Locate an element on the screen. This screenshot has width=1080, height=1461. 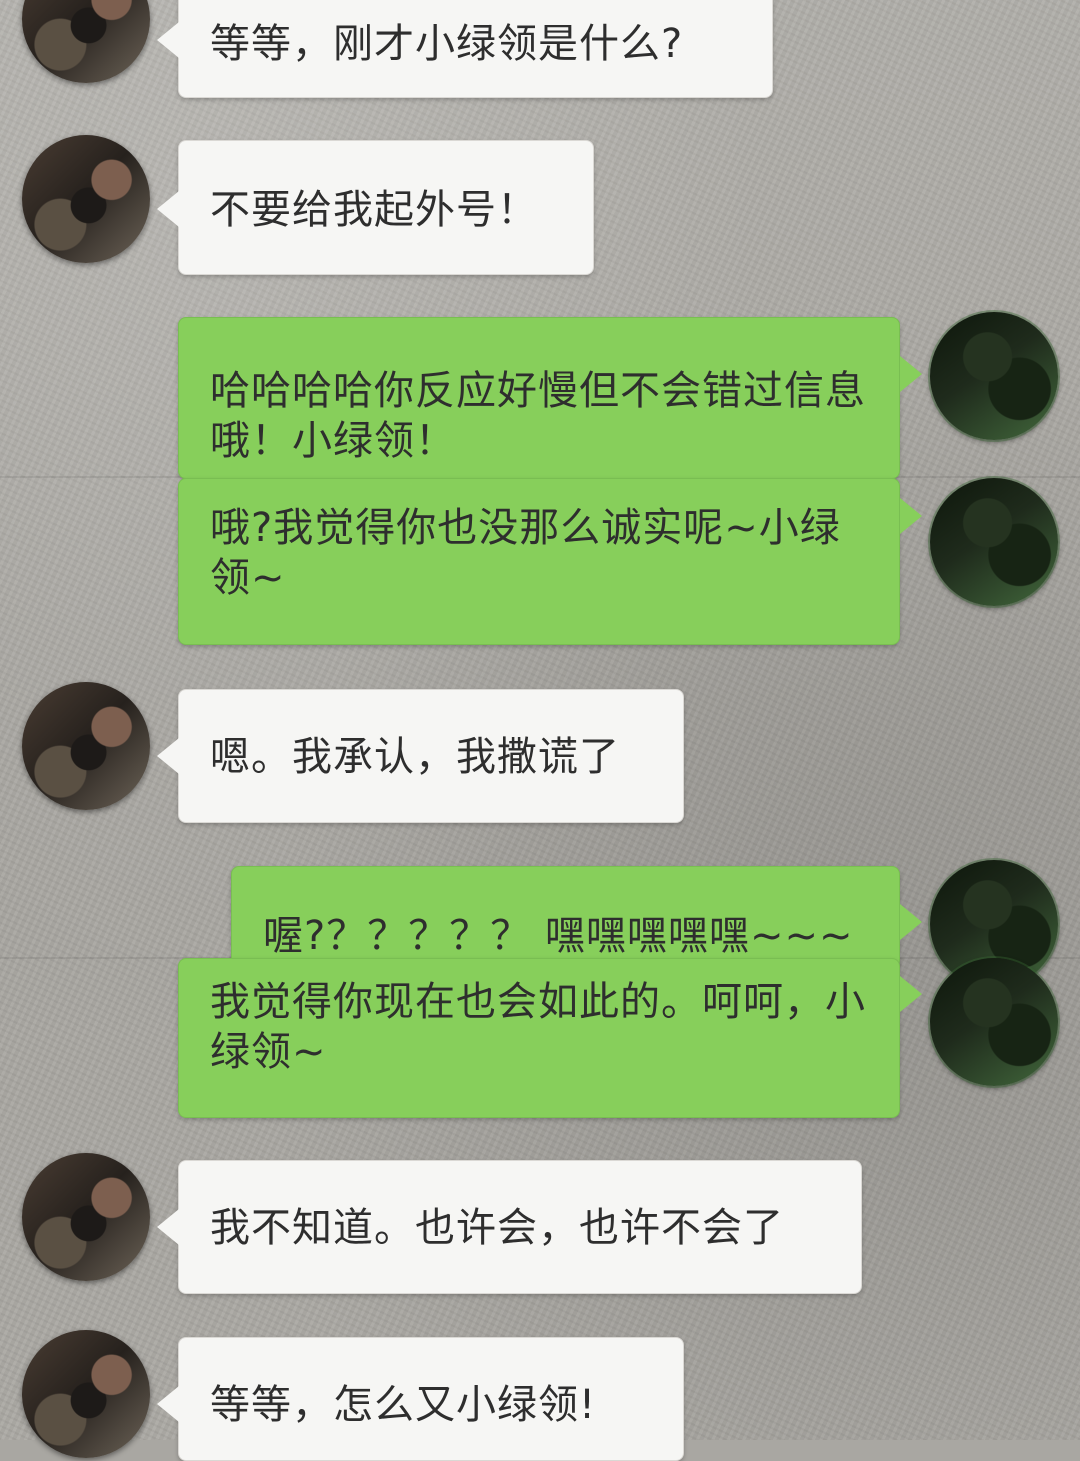
message-text: 不要给我起外号！ is located at coordinates (374, 210).